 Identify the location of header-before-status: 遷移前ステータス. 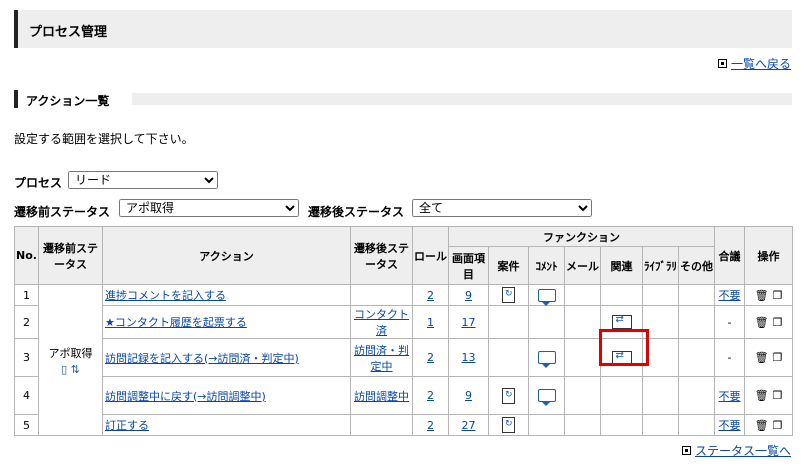
(70, 255).